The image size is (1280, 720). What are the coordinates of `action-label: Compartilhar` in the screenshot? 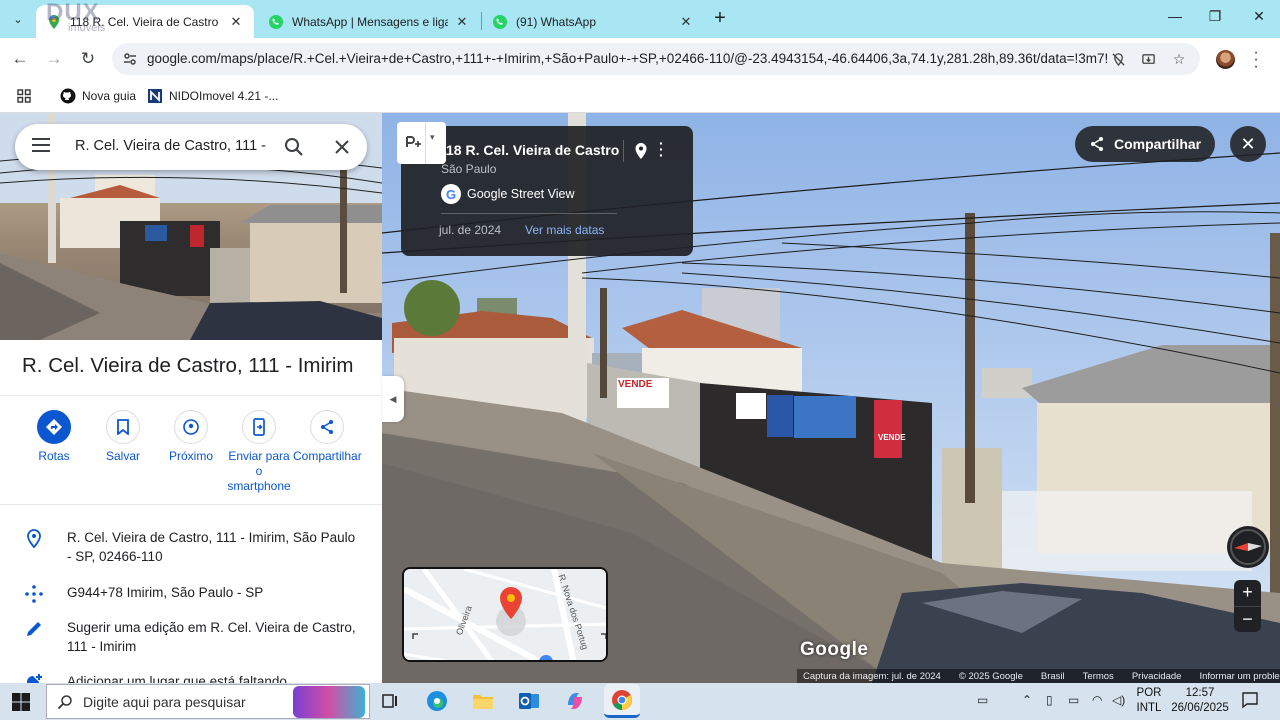 It's located at (327, 456).